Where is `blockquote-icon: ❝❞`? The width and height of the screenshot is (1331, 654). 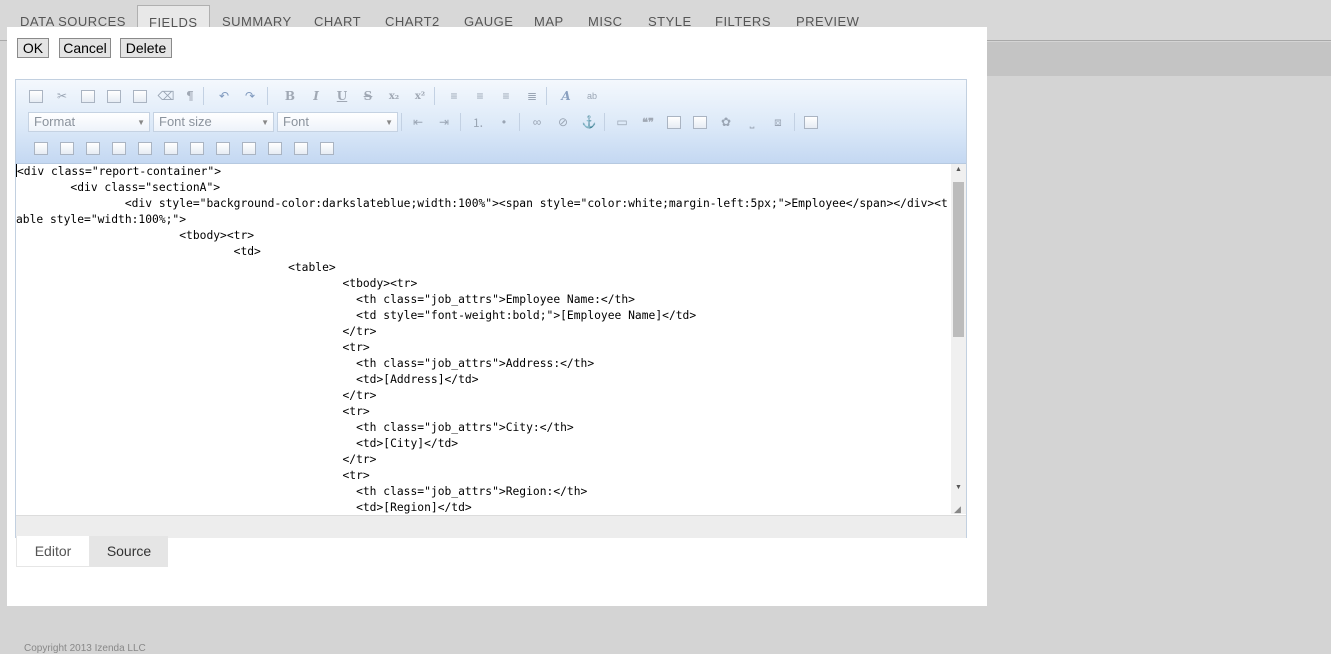
blockquote-icon: ❝❞ is located at coordinates (648, 122).